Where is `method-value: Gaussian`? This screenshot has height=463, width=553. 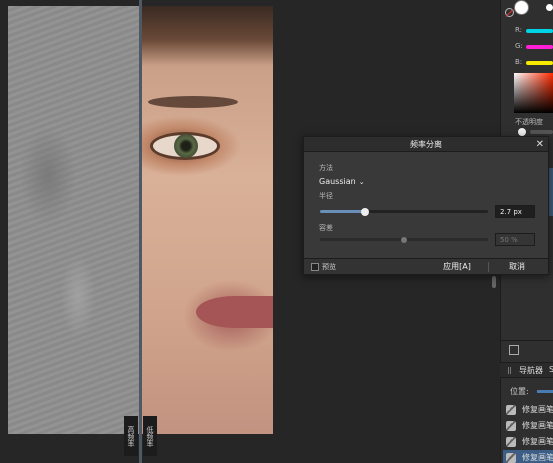 method-value: Gaussian is located at coordinates (337, 181).